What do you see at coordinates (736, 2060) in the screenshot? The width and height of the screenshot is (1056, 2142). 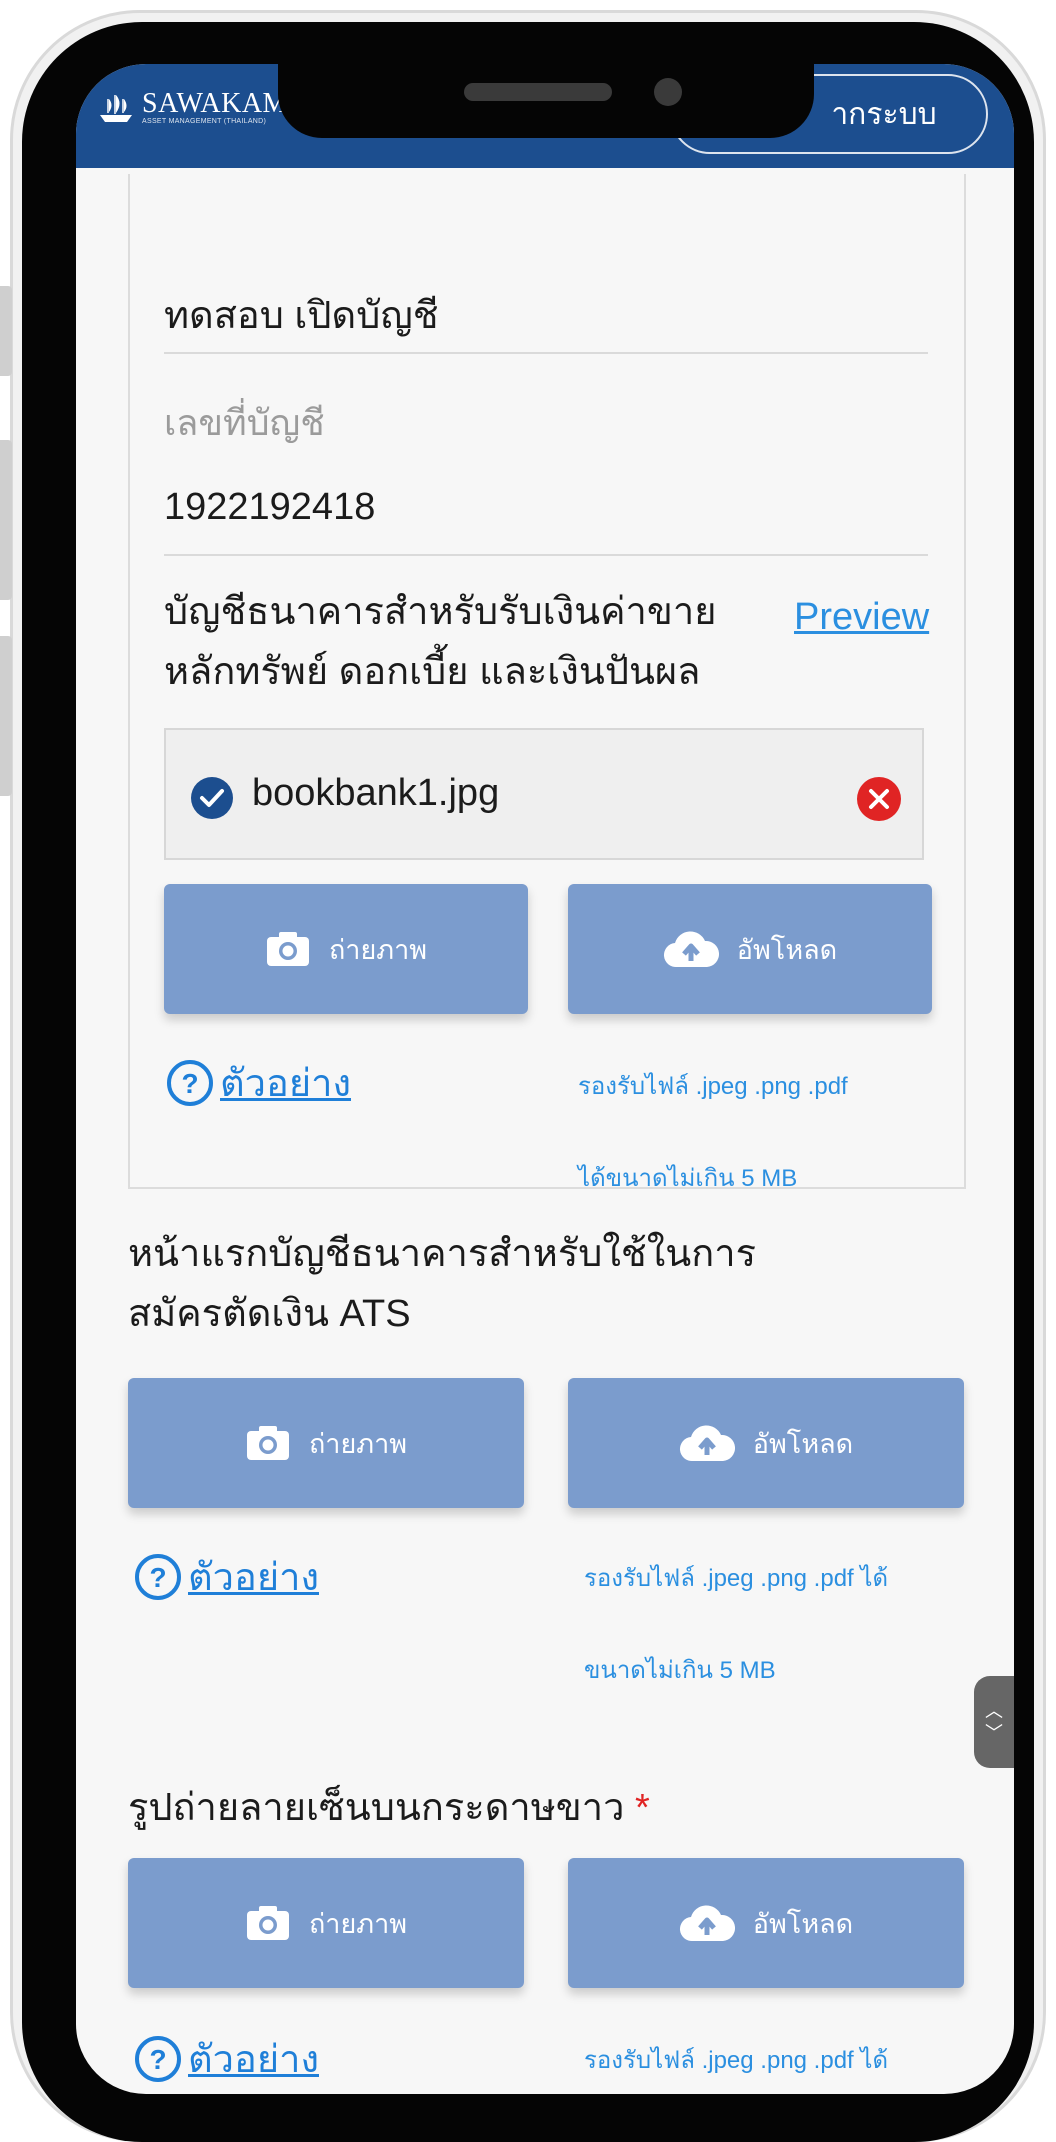 I see `signature-file-type-hint: รองรับไฟล์ .jpeg .png .pdf ได้` at bounding box center [736, 2060].